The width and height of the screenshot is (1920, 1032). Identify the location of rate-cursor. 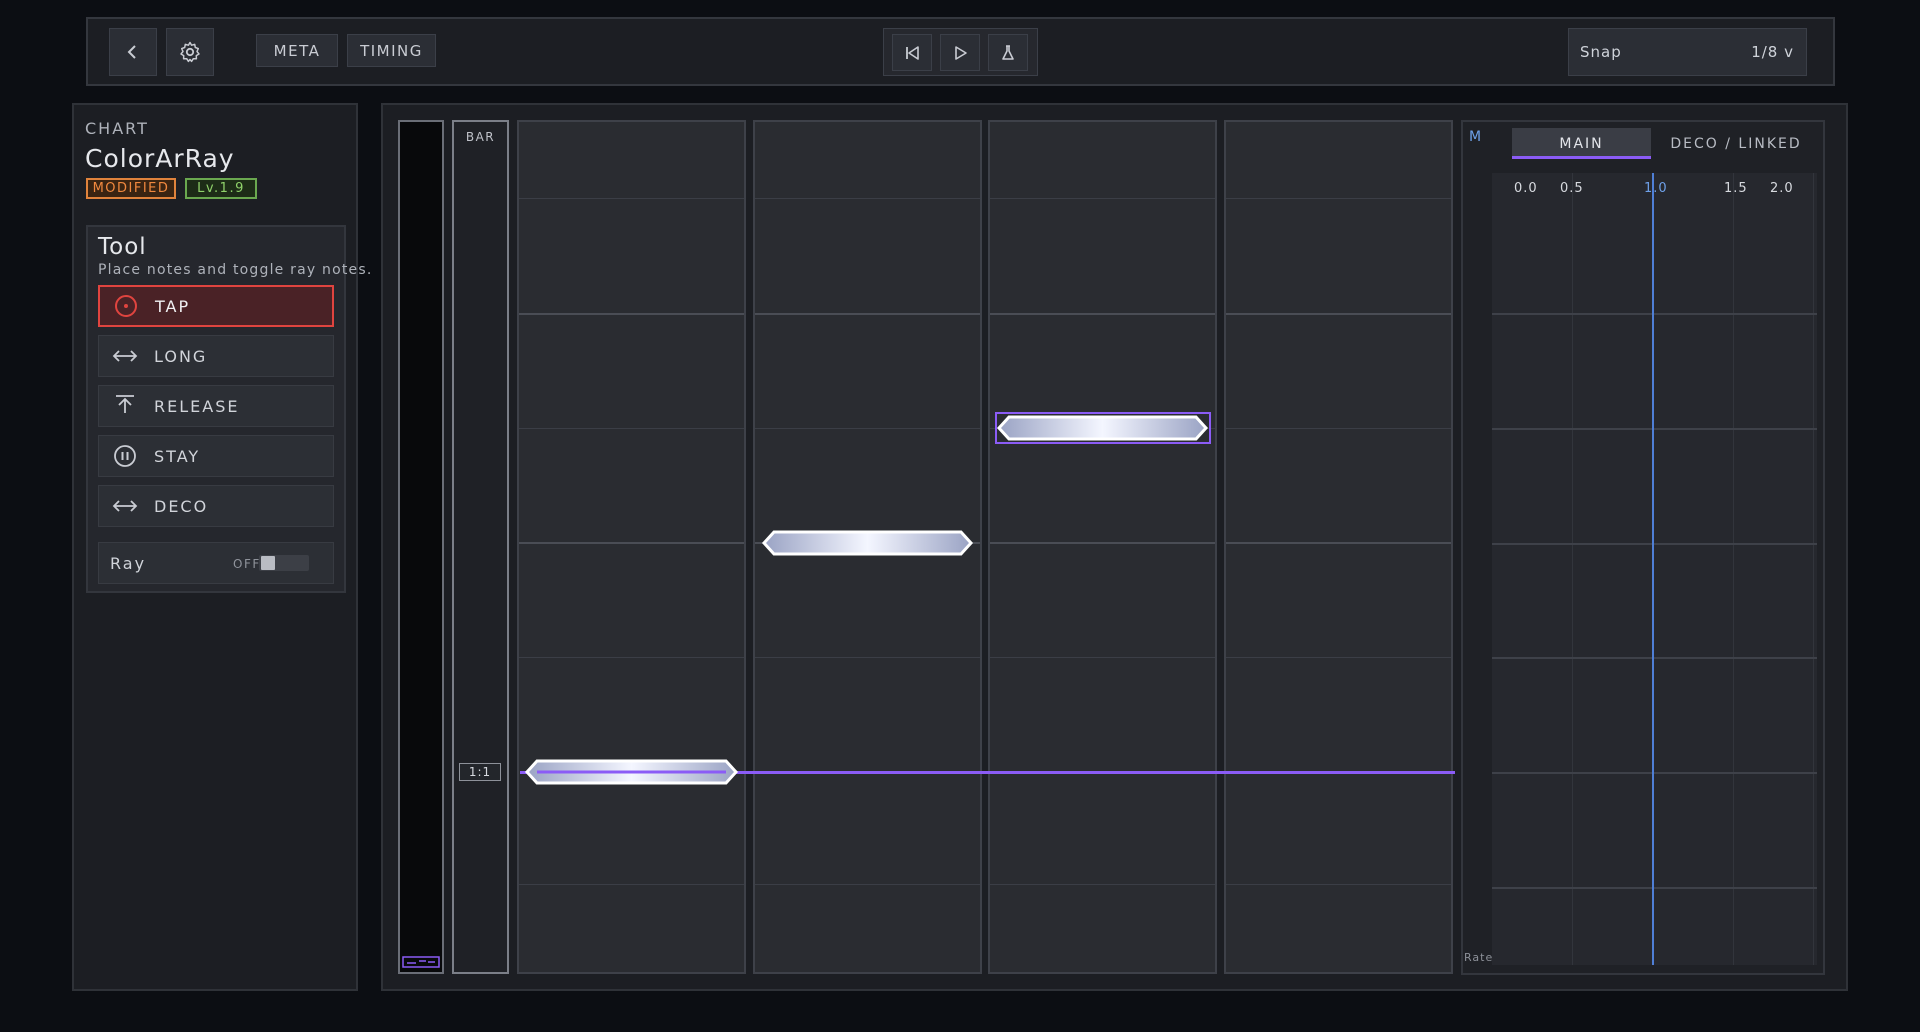
(1653, 569).